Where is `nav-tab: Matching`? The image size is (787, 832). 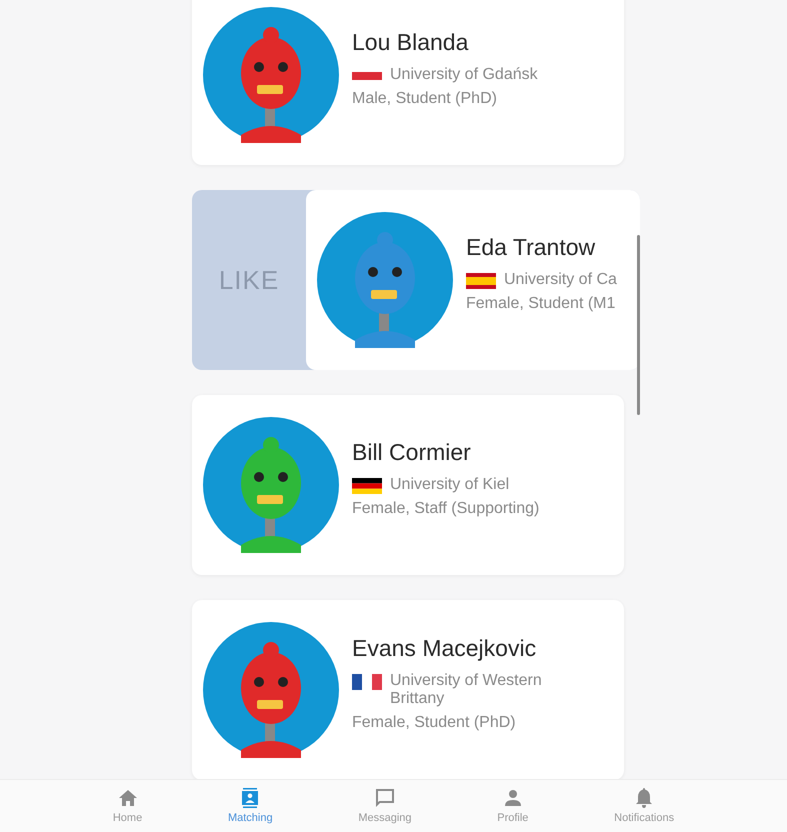 nav-tab: Matching is located at coordinates (250, 806).